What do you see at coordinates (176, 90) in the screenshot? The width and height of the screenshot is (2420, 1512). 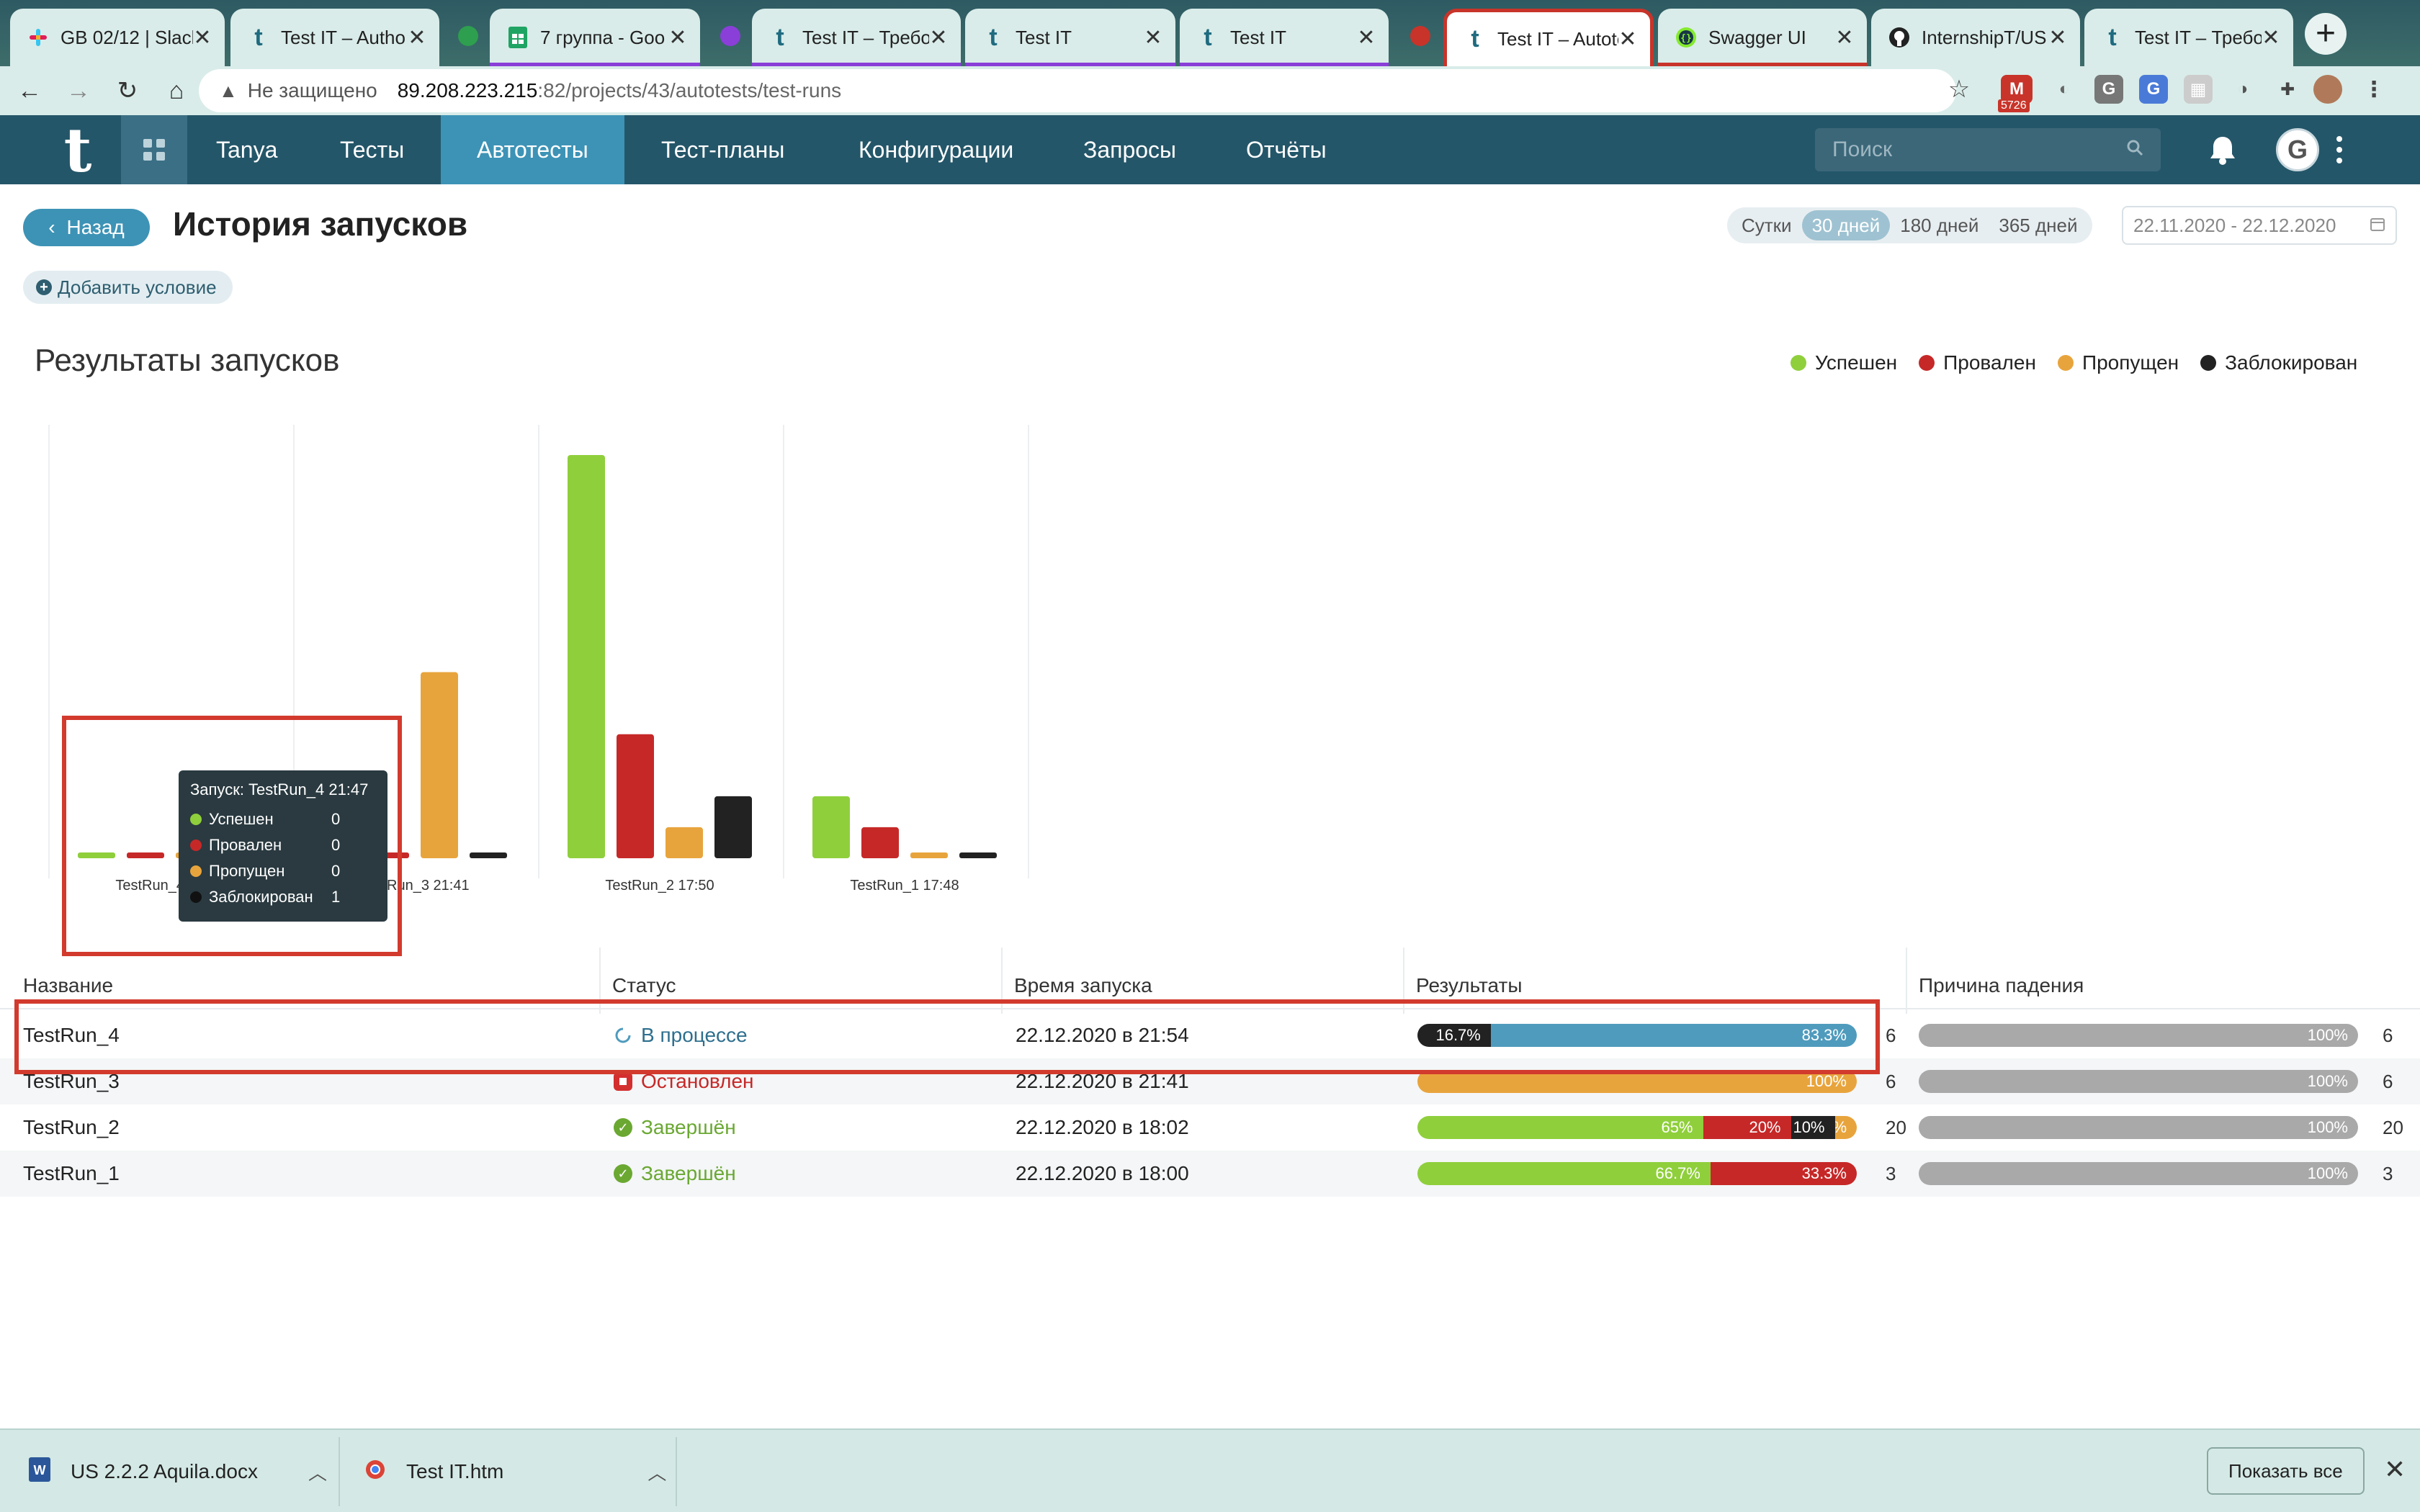 I see `home-icon: ⌂` at bounding box center [176, 90].